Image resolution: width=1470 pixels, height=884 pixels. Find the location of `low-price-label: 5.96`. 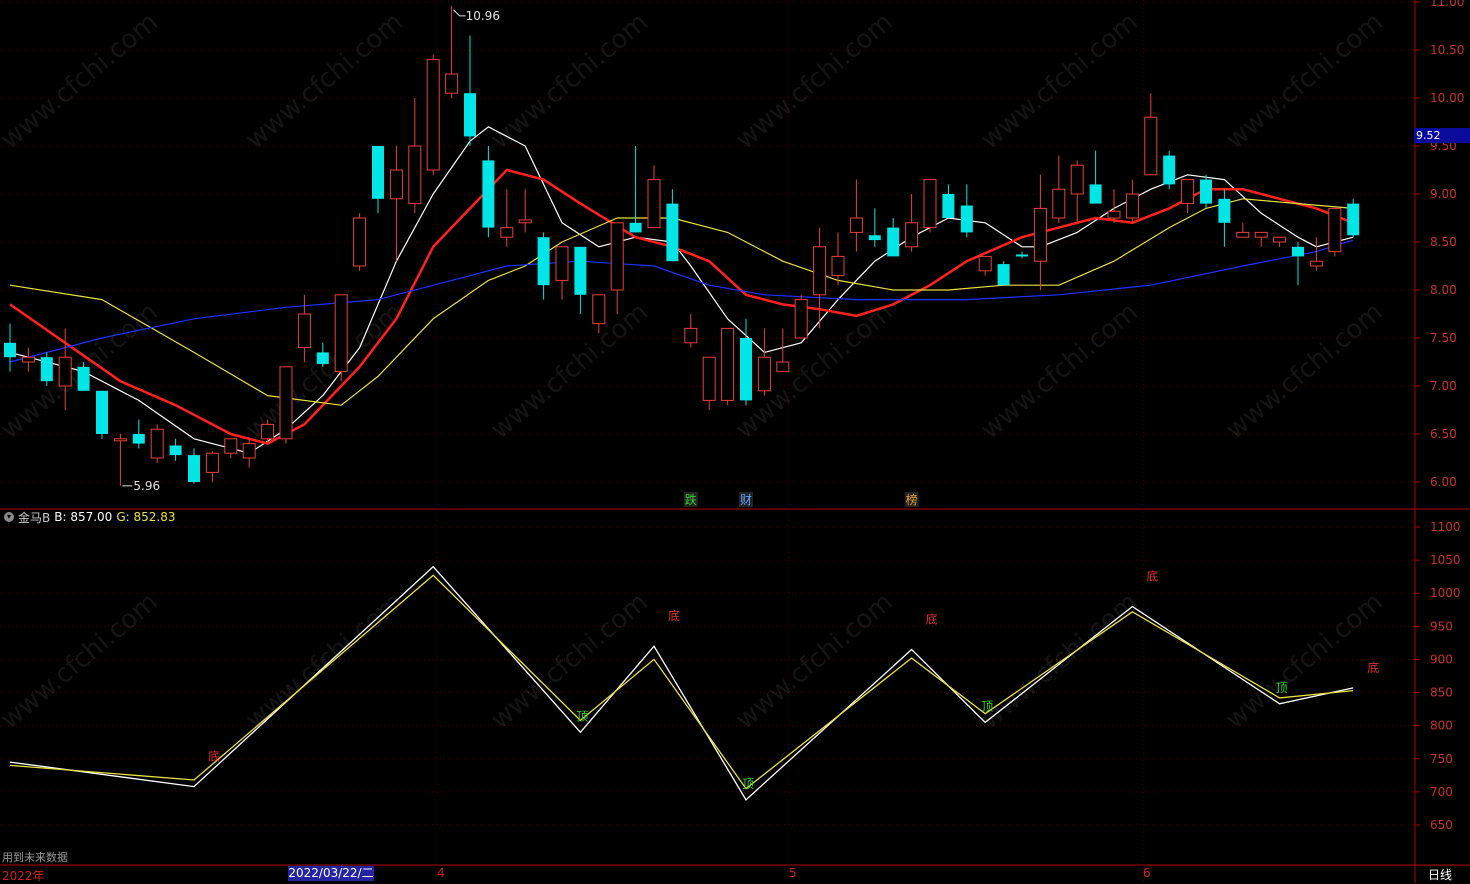

low-price-label: 5.96 is located at coordinates (146, 486).